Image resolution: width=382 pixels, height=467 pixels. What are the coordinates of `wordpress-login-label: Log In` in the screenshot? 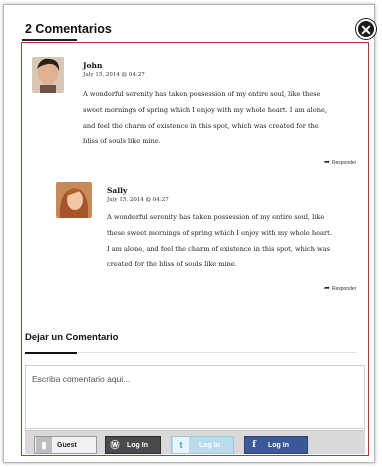 It's located at (137, 445).